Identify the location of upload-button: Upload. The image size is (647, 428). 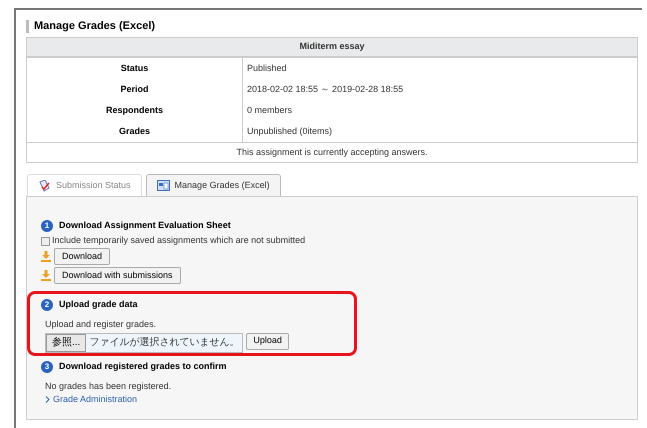
(267, 341).